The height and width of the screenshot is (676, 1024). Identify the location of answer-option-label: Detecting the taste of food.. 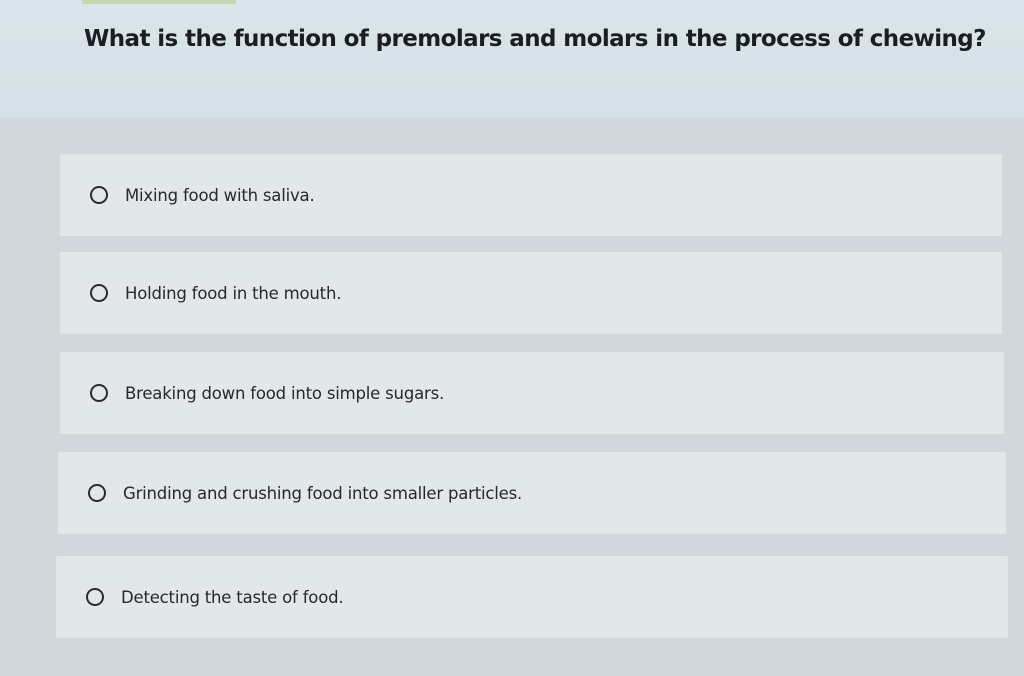
(232, 597).